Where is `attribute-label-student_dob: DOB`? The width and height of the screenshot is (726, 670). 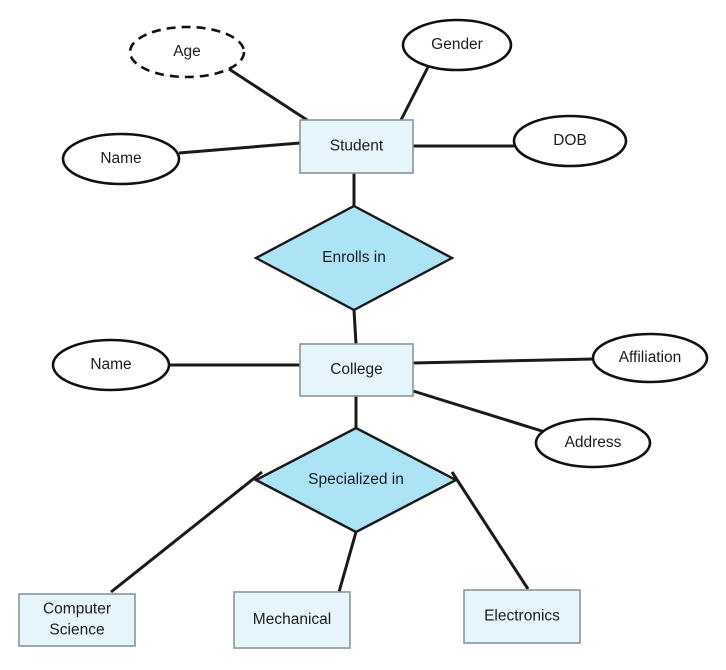
attribute-label-student_dob: DOB is located at coordinates (570, 140).